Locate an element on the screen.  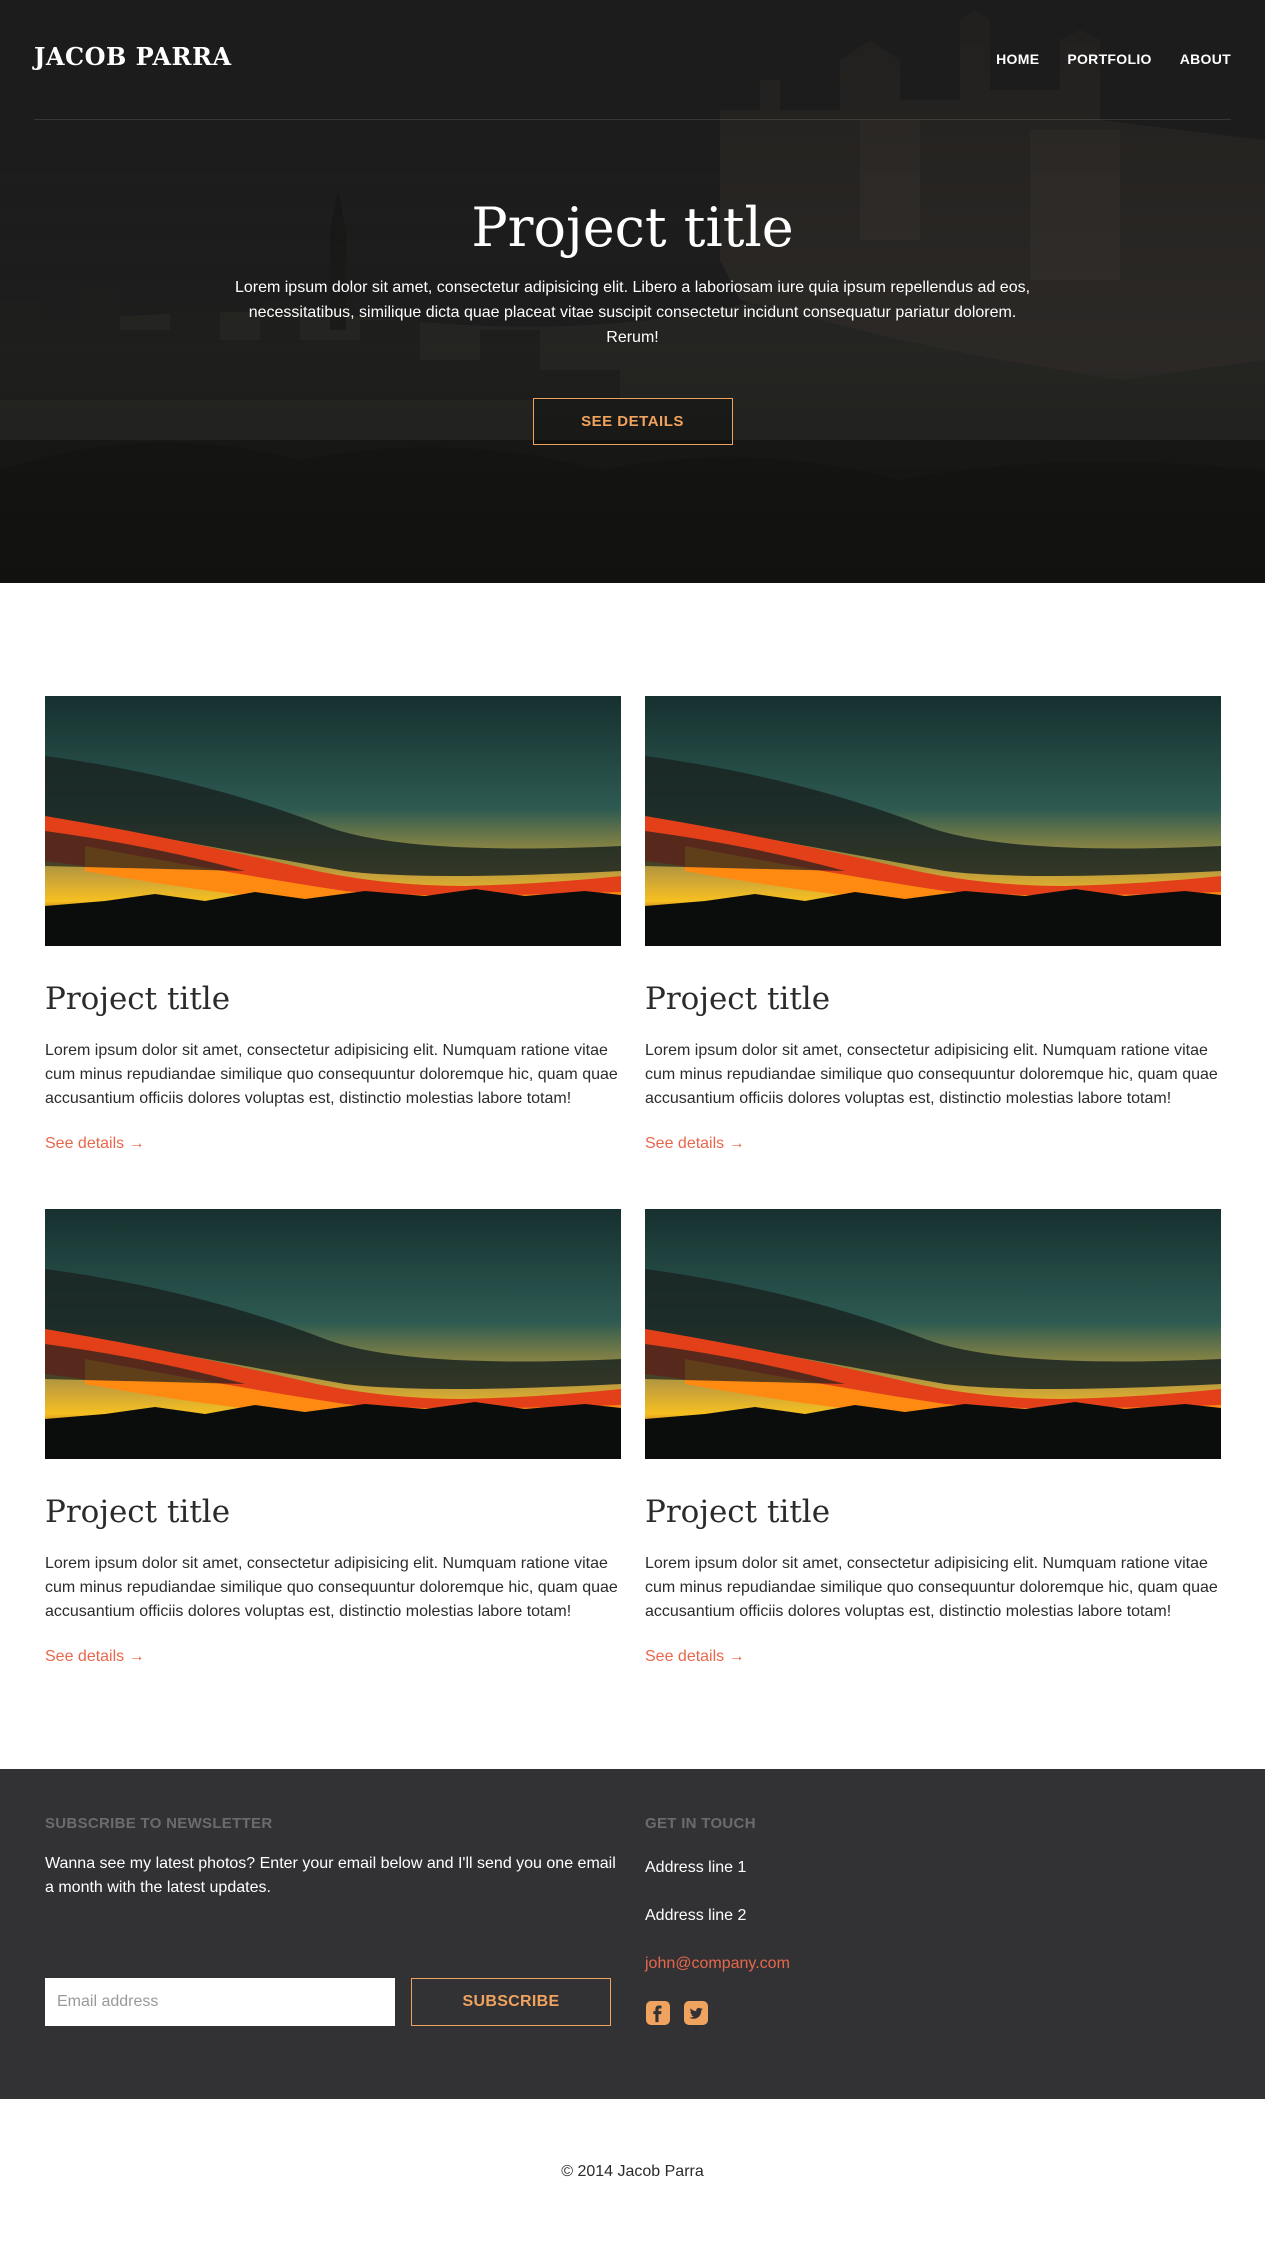
subscribe-form: SUBSCRIBE is located at coordinates (328, 2002).